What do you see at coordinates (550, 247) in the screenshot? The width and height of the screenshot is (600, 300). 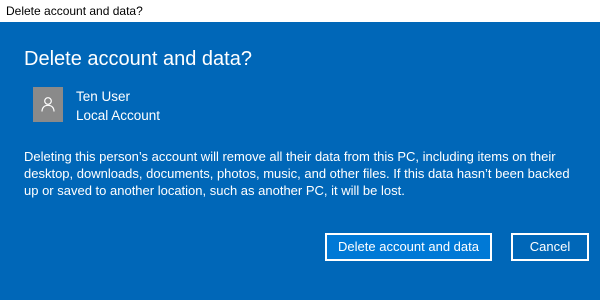 I see `cancel-button: Cancel` at bounding box center [550, 247].